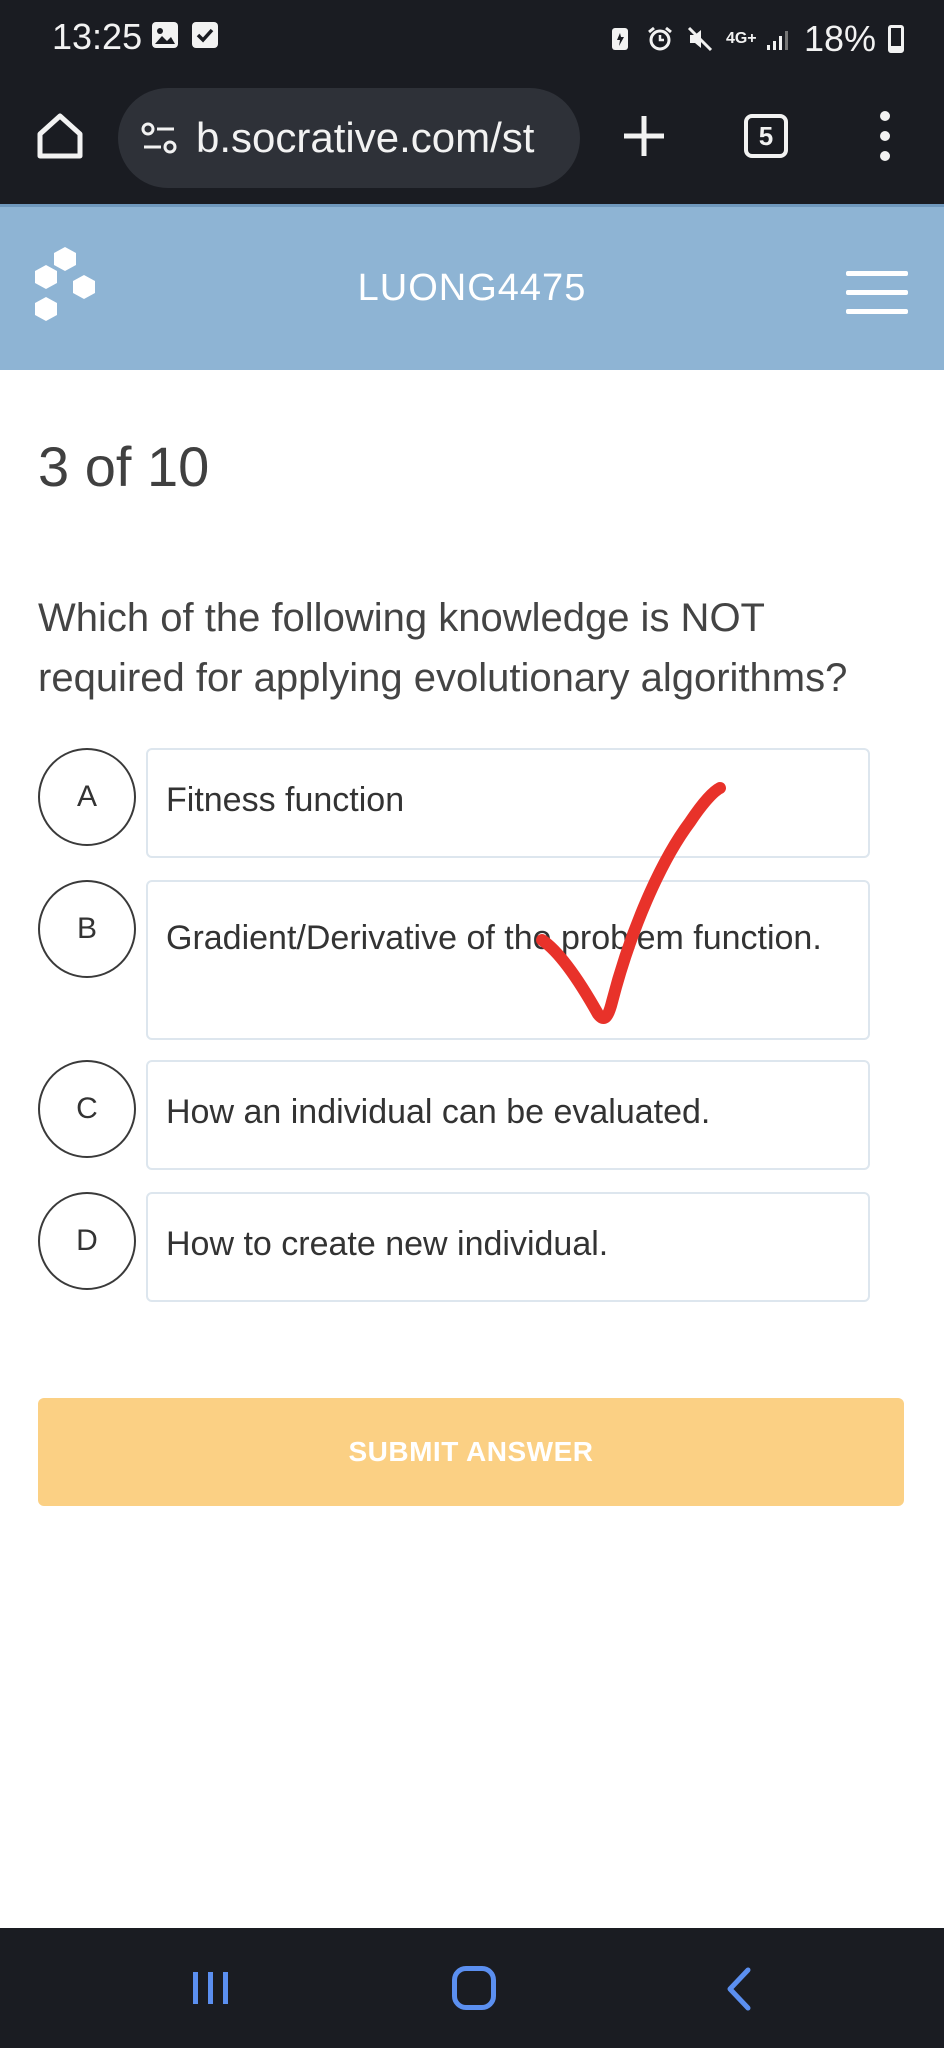  I want to click on browser-toolbar: b.socrative.com/st 5, so click(472, 140).